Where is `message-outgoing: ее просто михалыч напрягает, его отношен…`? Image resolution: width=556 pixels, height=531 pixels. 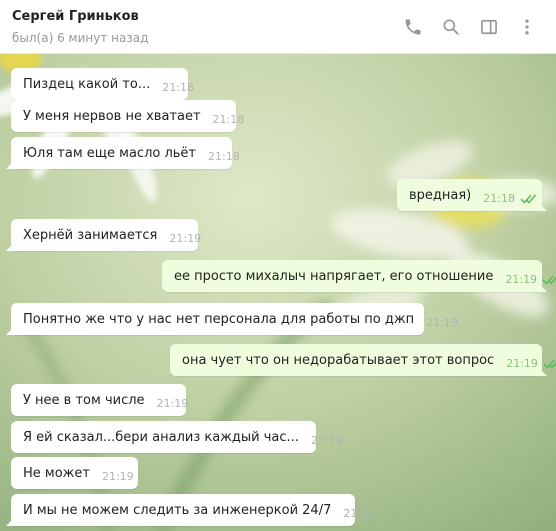
message-outgoing: ее просто михалыч напрягает, его отношен… is located at coordinates (359, 276).